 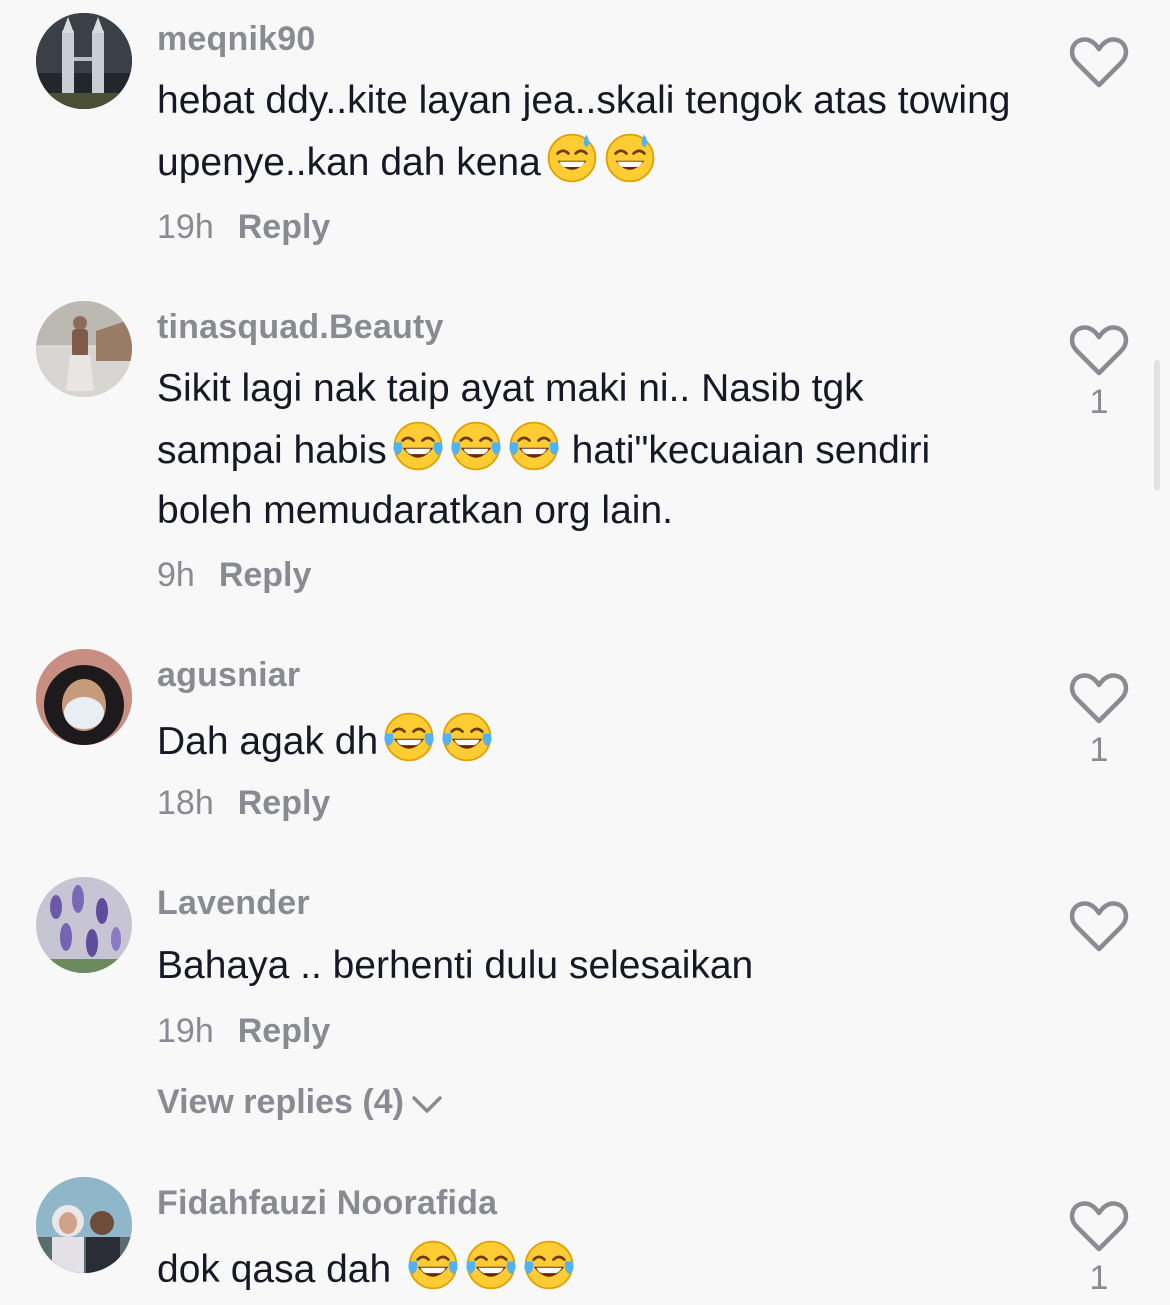 I want to click on comment-text: Bahaya .. berhenti dulu selesaikan, so click(x=455, y=965).